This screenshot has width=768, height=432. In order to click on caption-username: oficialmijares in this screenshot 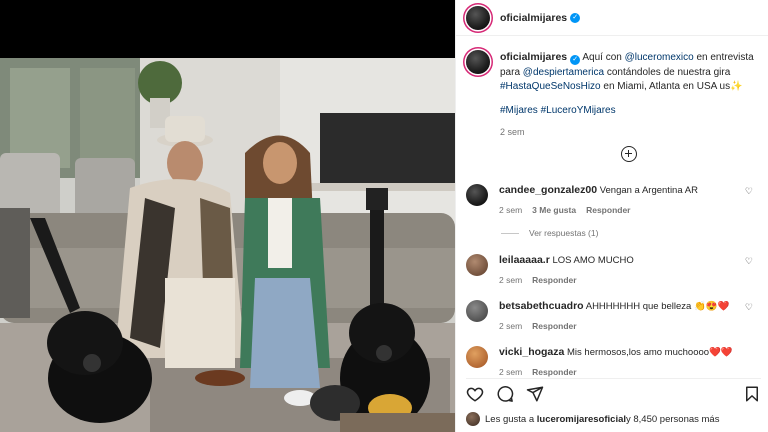, I will do `click(533, 57)`.